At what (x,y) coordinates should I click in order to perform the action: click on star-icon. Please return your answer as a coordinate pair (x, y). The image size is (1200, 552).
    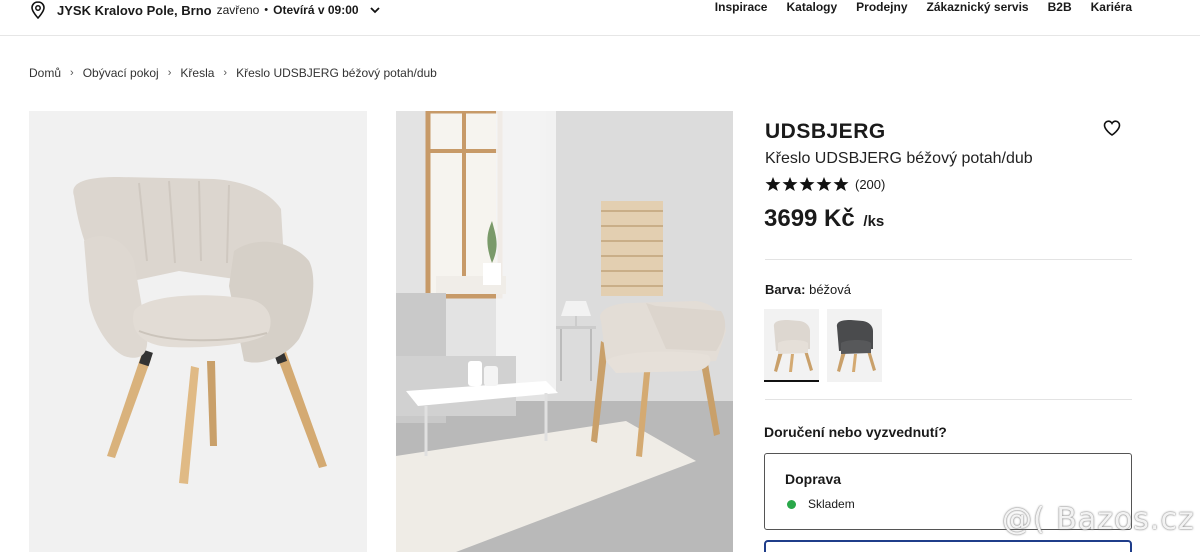
    Looking at the image, I should click on (807, 184).